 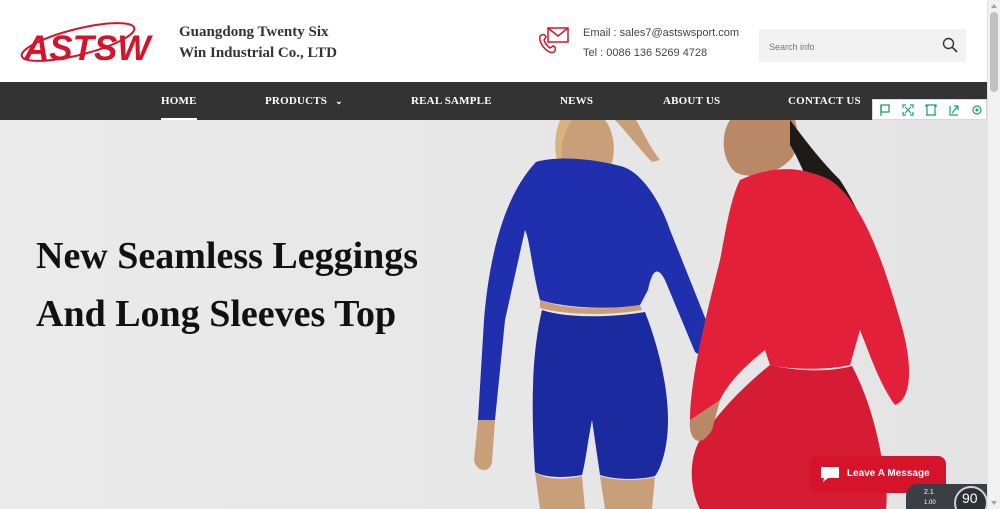 I want to click on percent-value: 90, so click(x=970, y=498).